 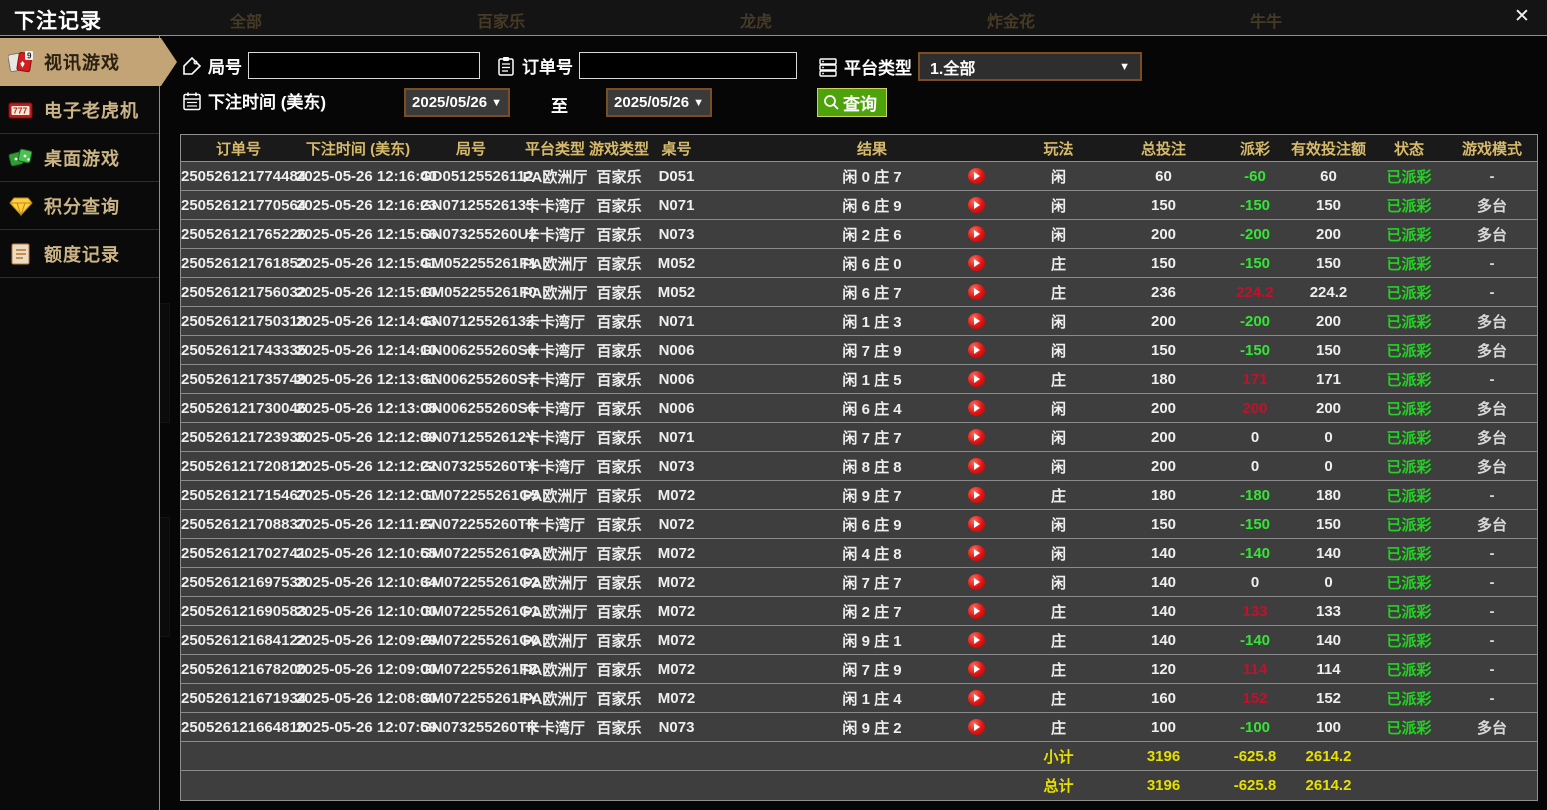 I want to click on sidebar-item-slots: 777 电子老虎机, so click(x=79, y=110).